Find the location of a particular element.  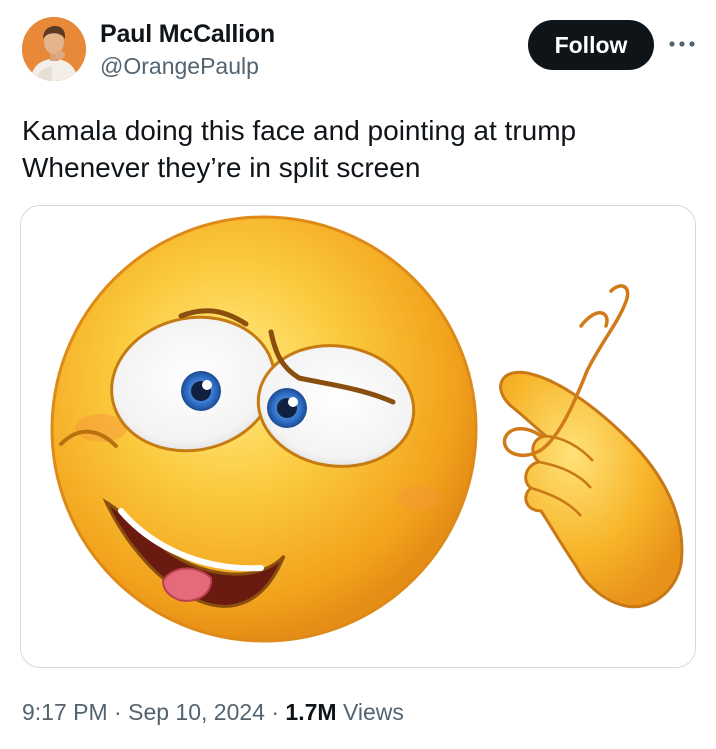

tweet-text-line: Whenever they’re in split screen is located at coordinates (221, 167).